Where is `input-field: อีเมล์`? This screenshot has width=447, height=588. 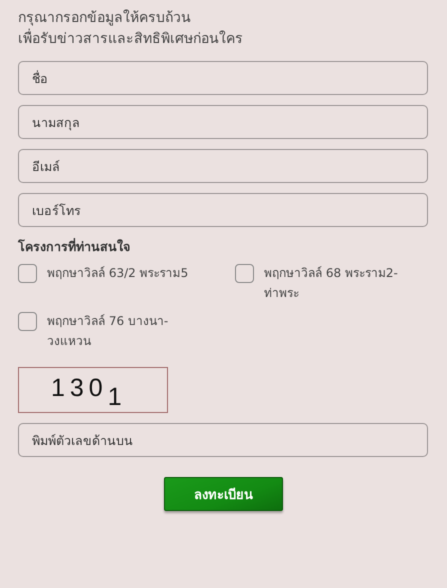 input-field: อีเมล์ is located at coordinates (223, 166).